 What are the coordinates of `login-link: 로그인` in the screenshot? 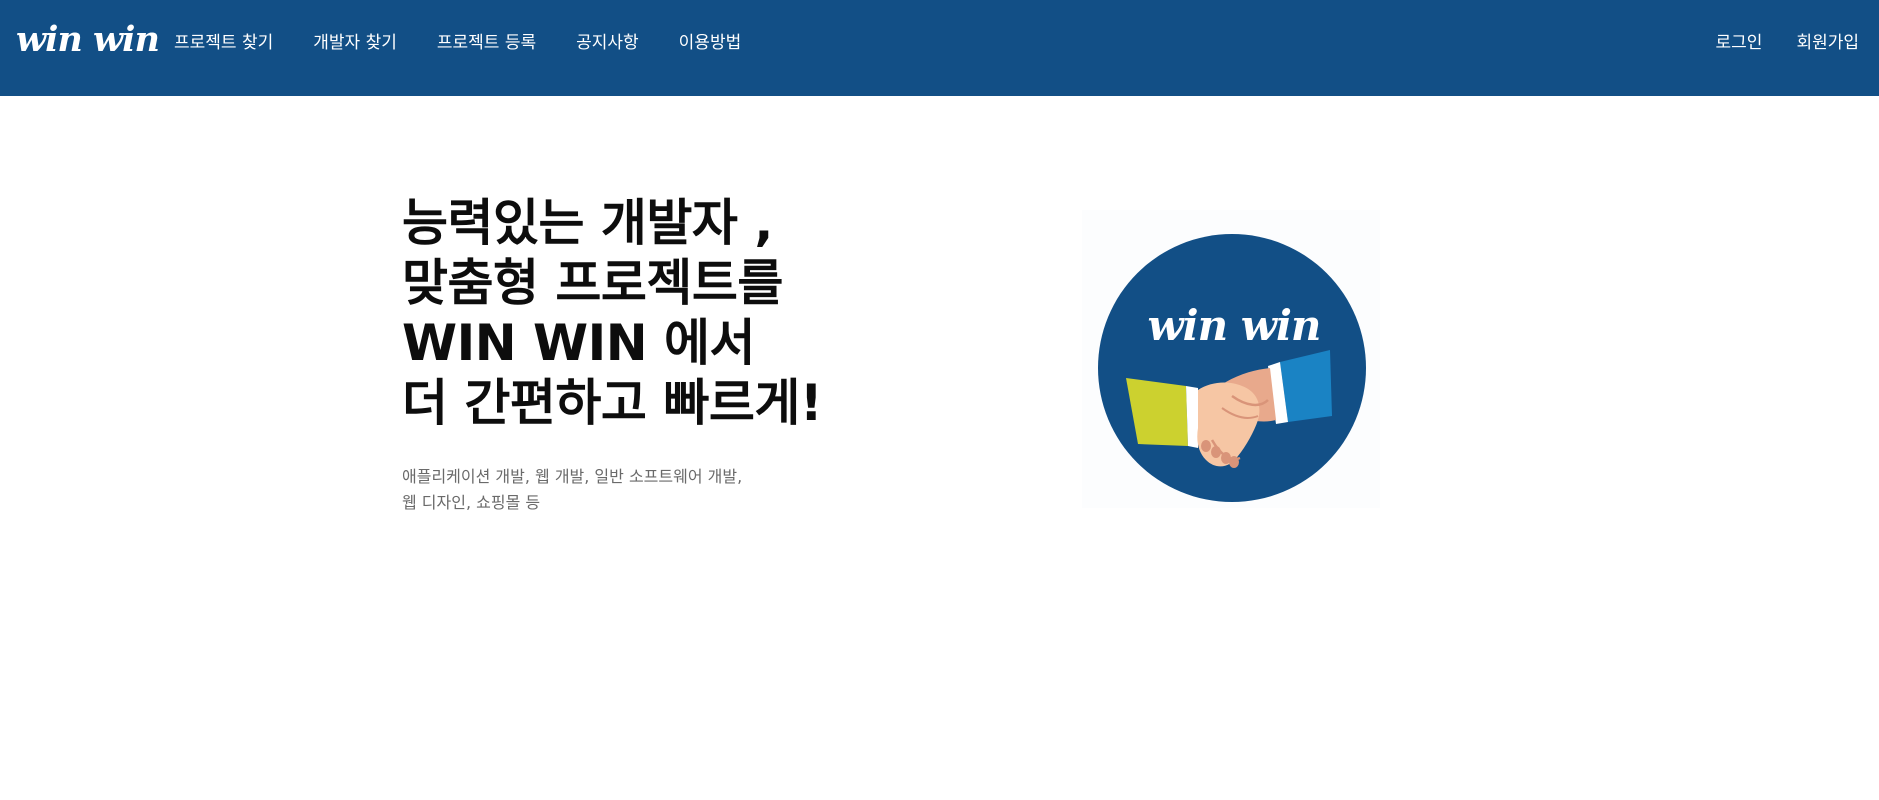 It's located at (1739, 43).